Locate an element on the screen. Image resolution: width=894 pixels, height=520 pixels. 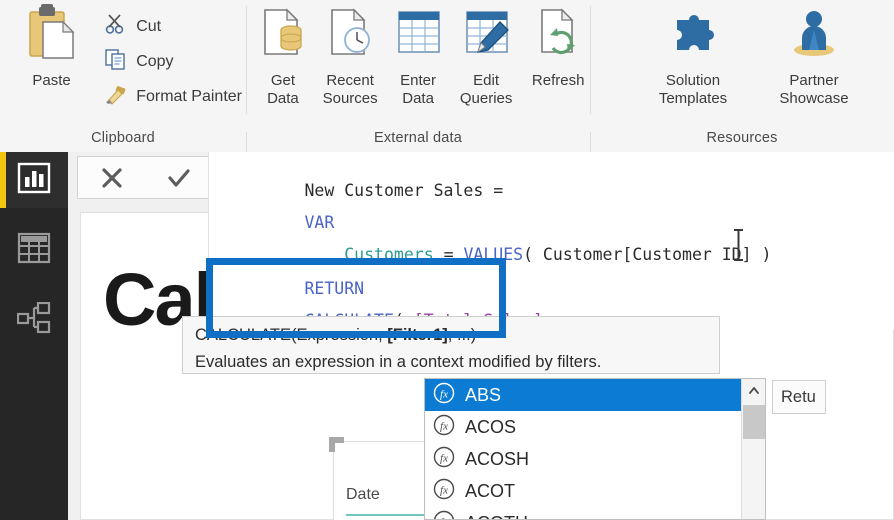
autocomplete-item: fx ACOS is located at coordinates (595, 427).